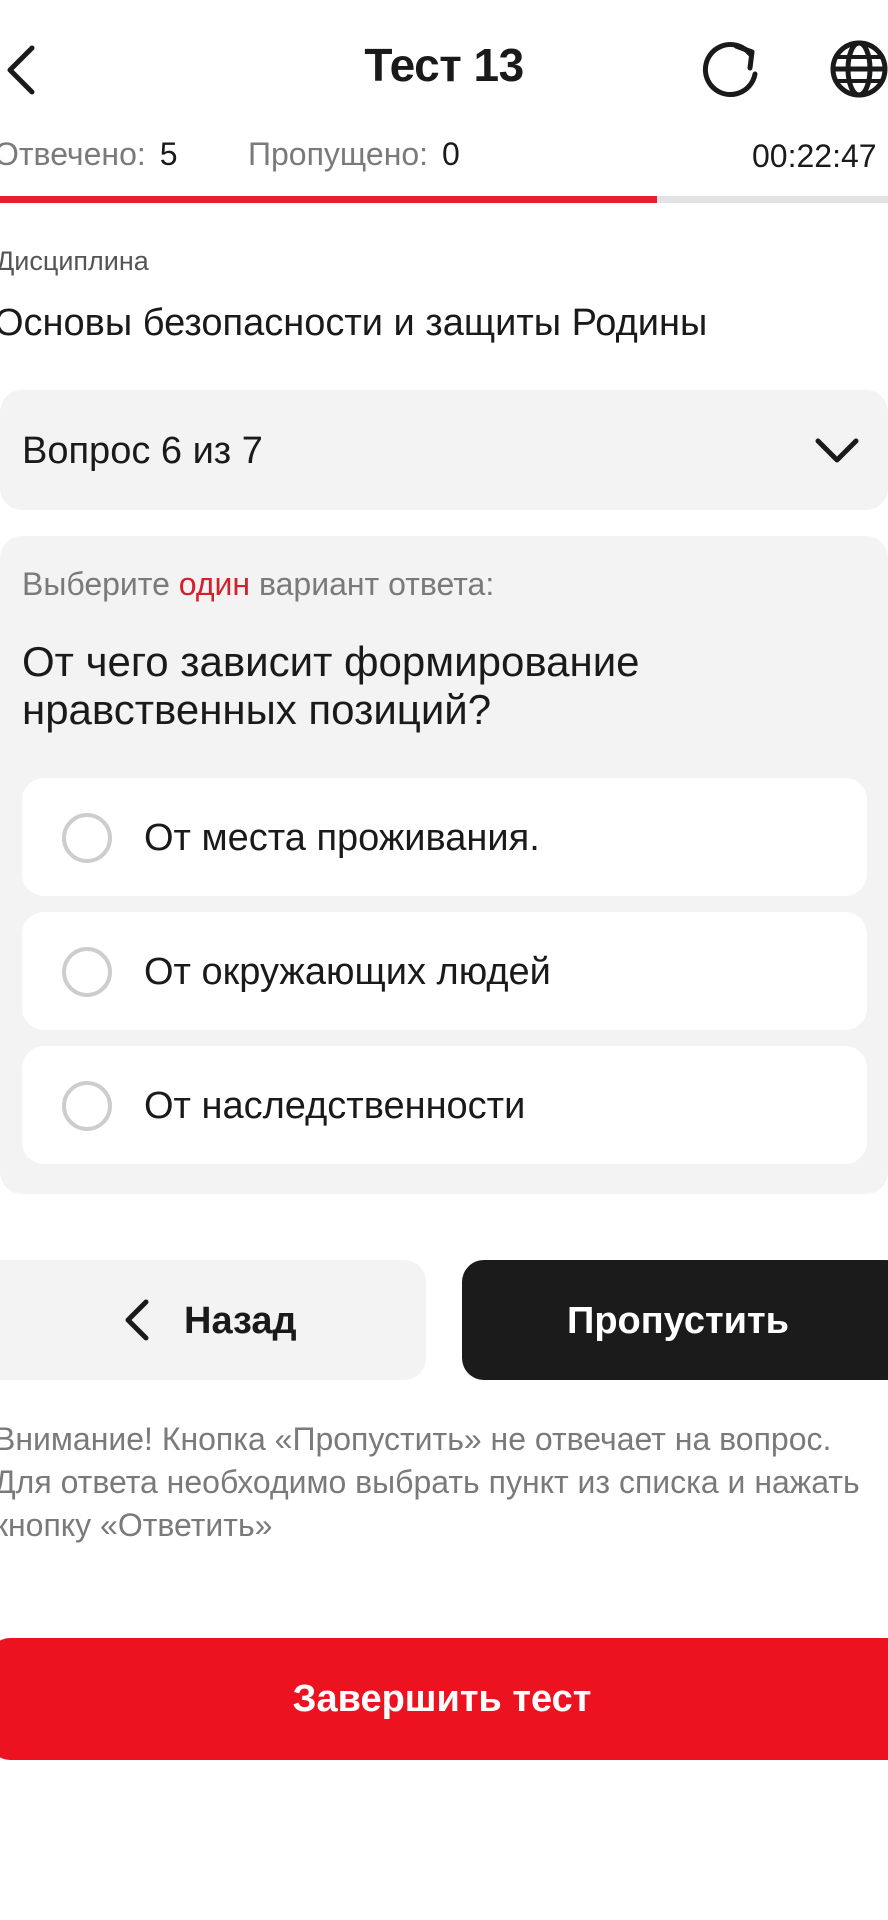  I want to click on discipline-label: Дисциплина, so click(74, 261).